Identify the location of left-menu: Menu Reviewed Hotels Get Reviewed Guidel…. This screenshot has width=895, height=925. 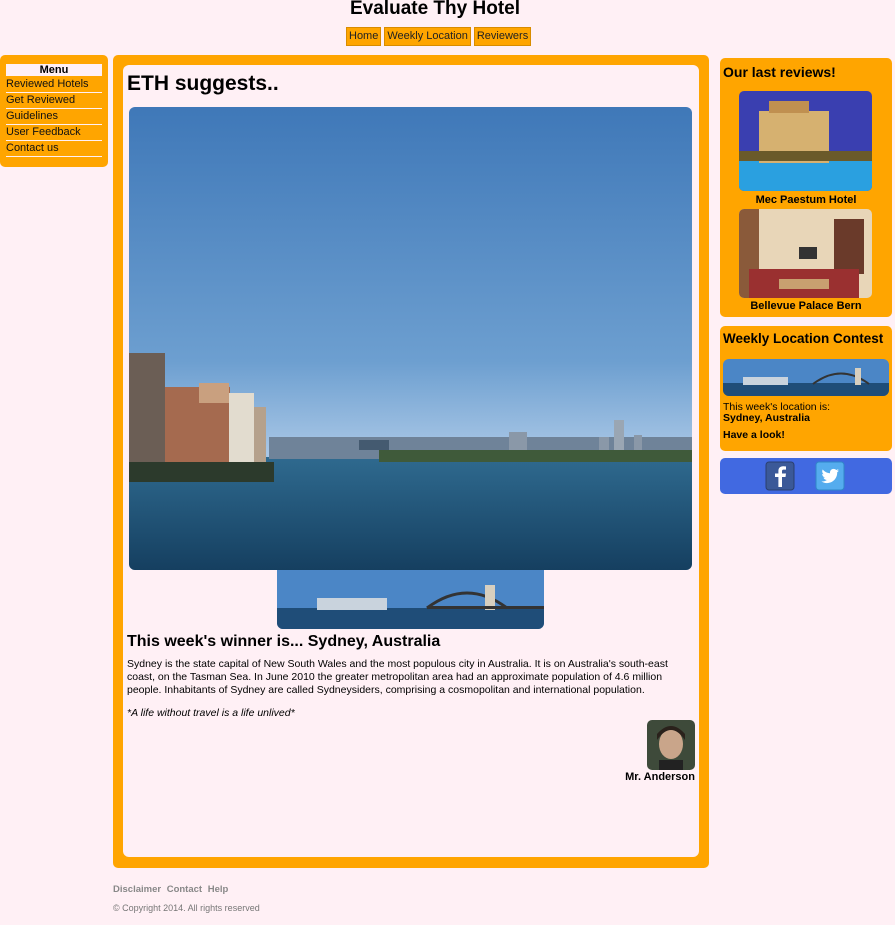
(54, 111).